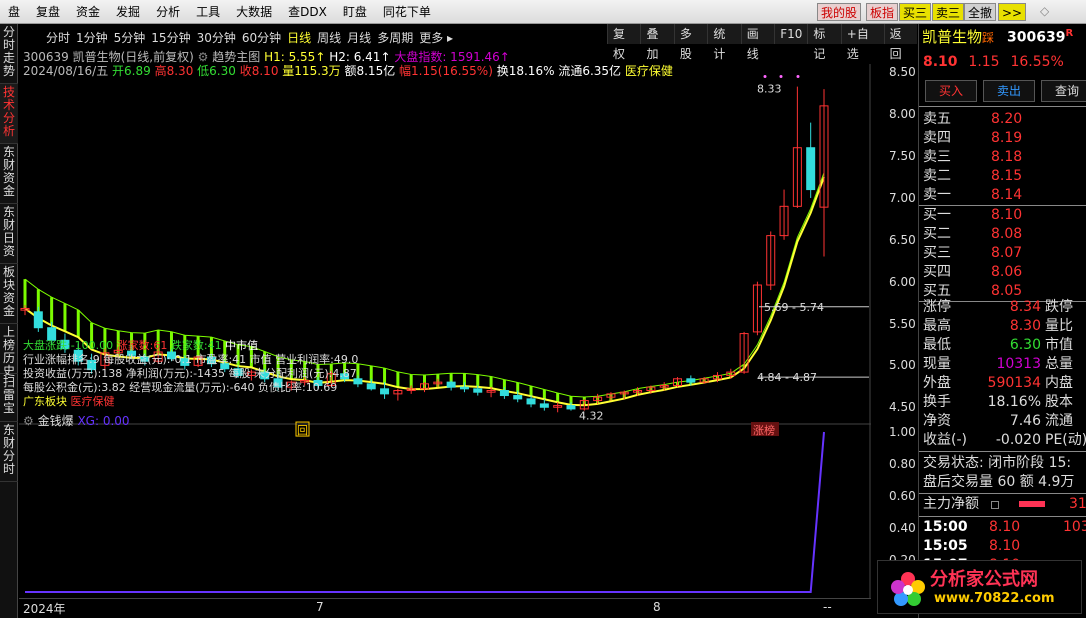 This screenshot has width=1086, height=618. Describe the element at coordinates (9, 114) in the screenshot. I see `tab-technical: 技术分析` at that location.